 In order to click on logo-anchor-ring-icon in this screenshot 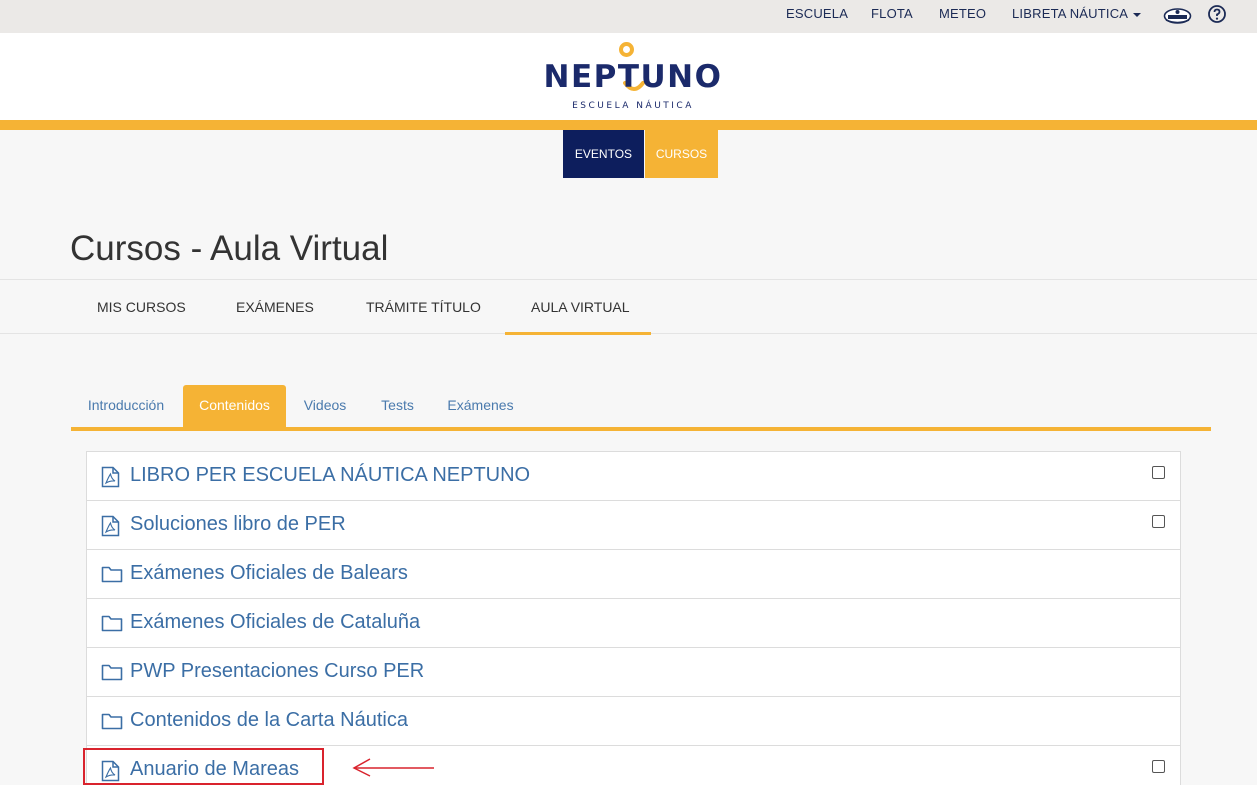, I will do `click(626, 49)`.